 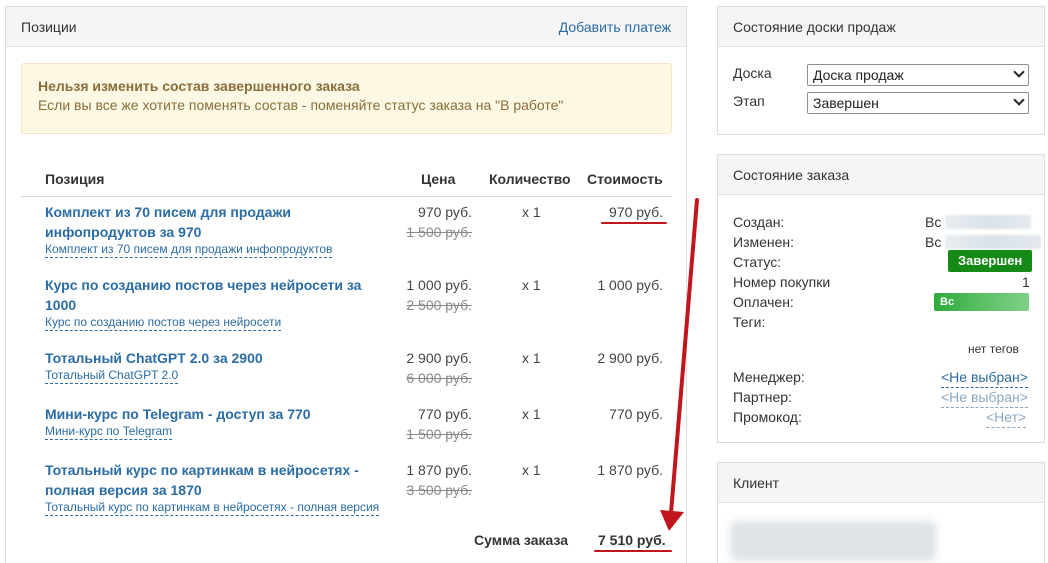 I want to click on stage-select-value: Завершен, so click(x=846, y=103).